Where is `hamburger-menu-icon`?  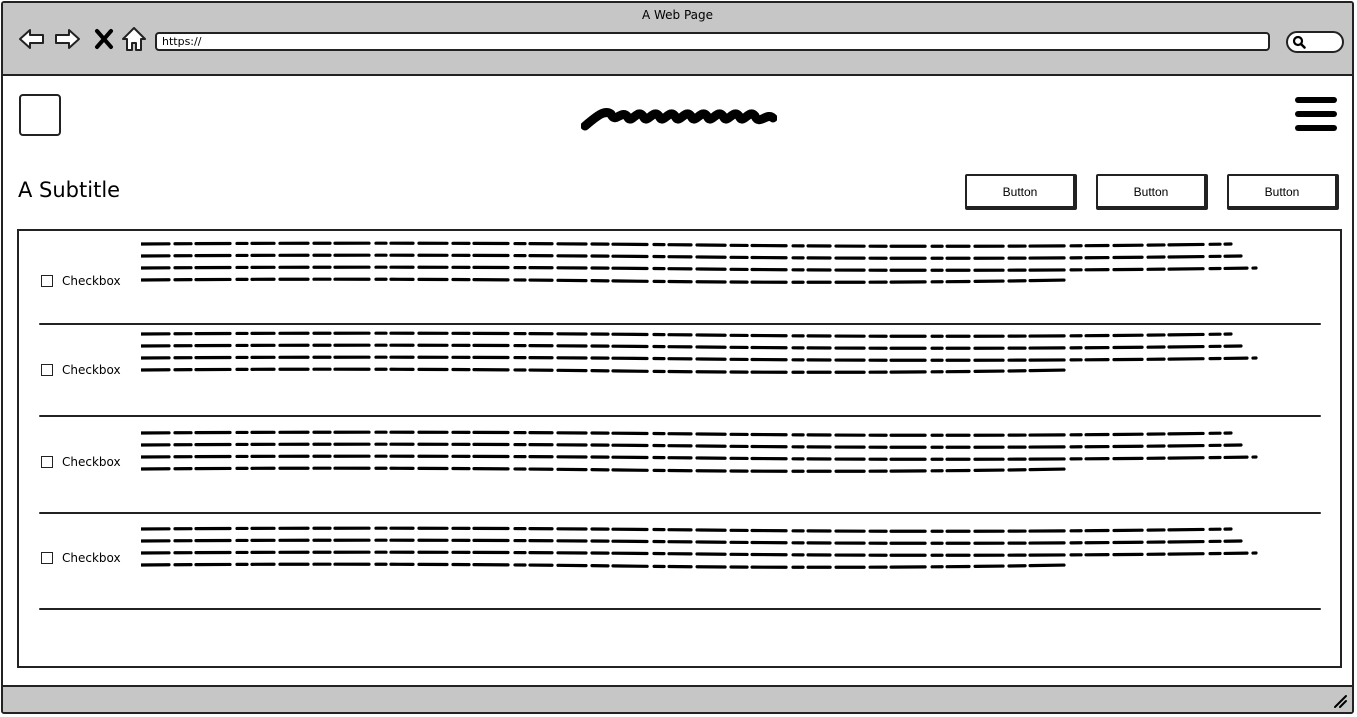
hamburger-menu-icon is located at coordinates (1316, 116).